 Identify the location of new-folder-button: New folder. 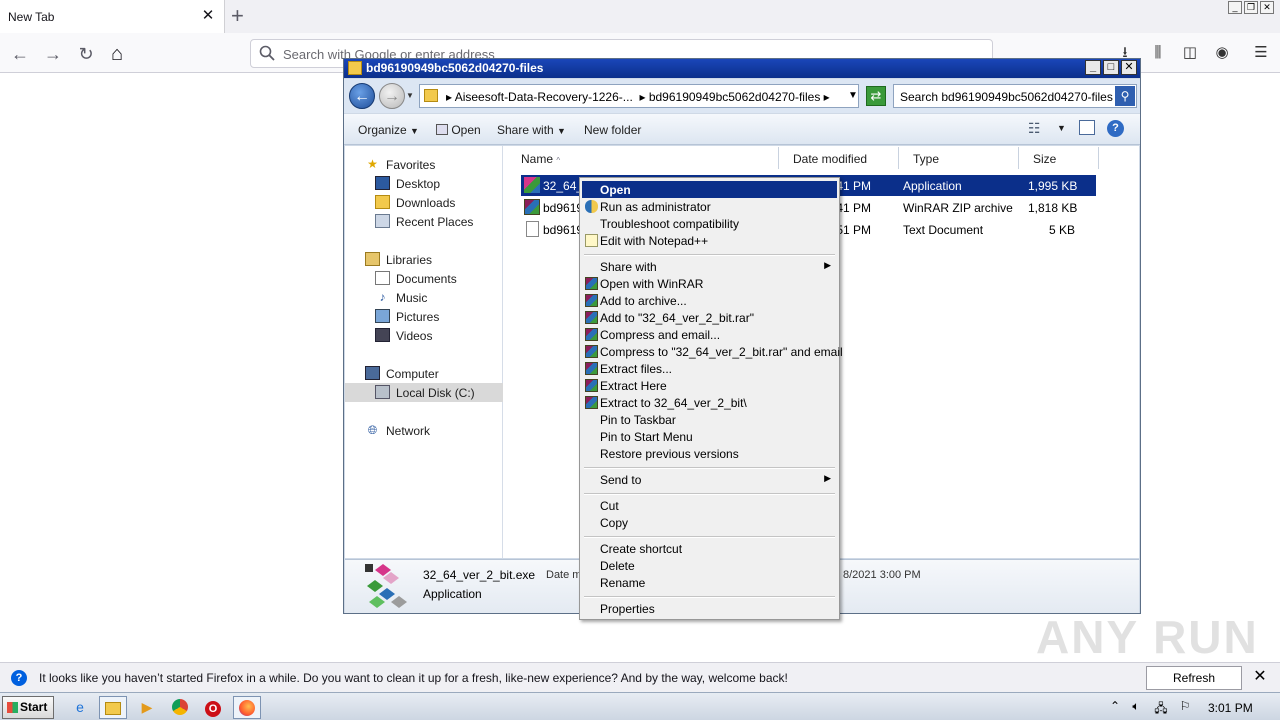
(612, 130).